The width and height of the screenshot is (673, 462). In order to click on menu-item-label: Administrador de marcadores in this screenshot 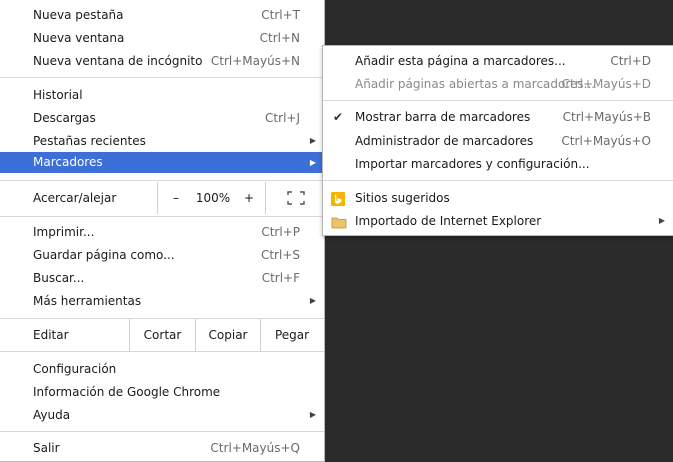, I will do `click(444, 141)`.